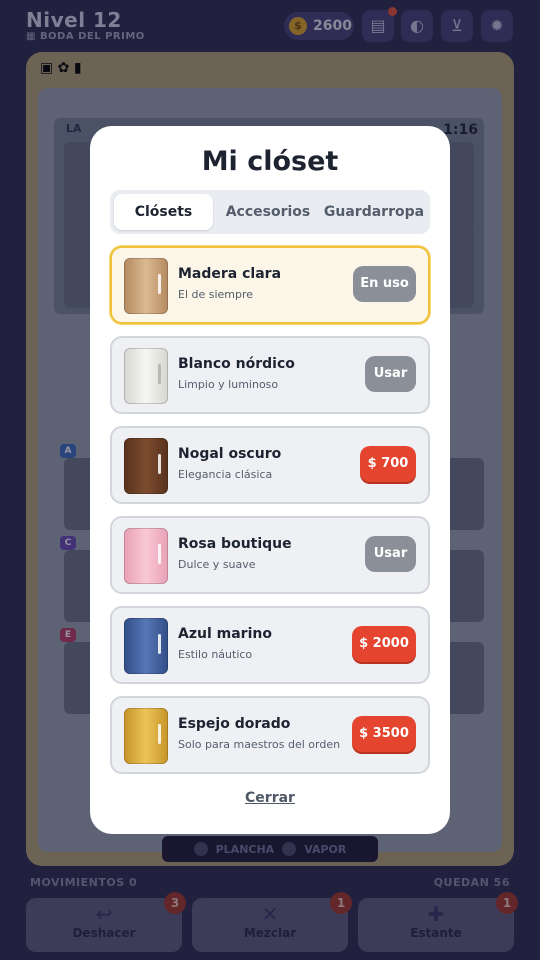 Image resolution: width=540 pixels, height=960 pixels. Describe the element at coordinates (270, 798) in the screenshot. I see `close-link: Cerrar` at that location.